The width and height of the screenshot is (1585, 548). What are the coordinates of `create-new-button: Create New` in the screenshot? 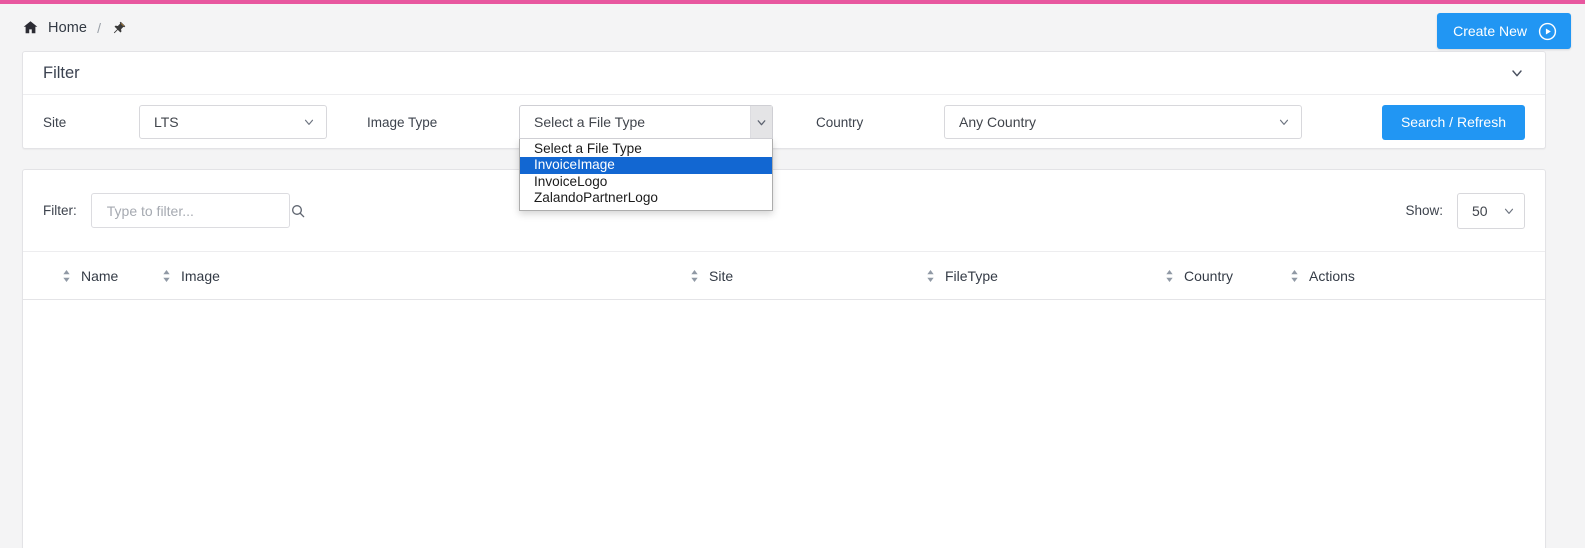 It's located at (1504, 31).